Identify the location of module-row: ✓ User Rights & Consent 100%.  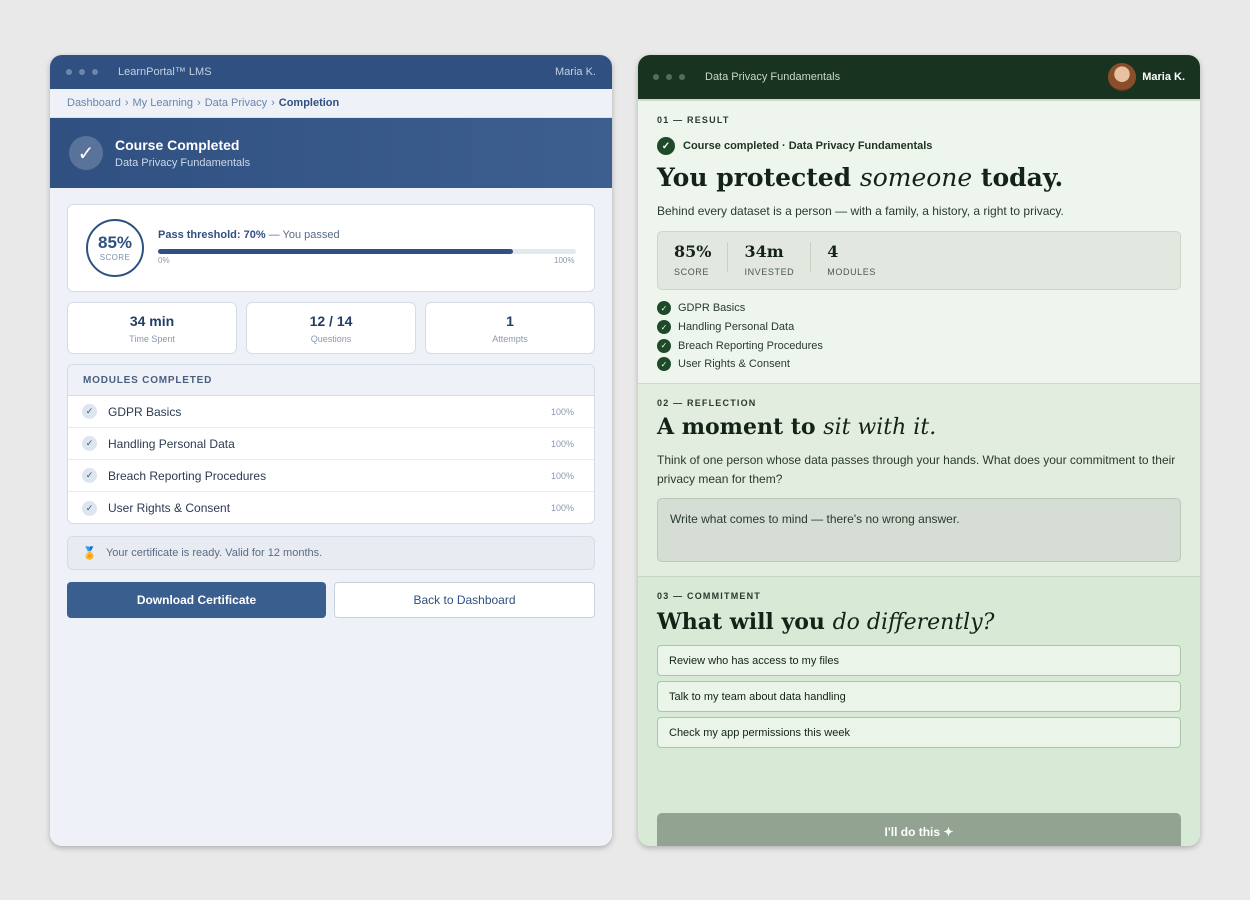
(331, 507).